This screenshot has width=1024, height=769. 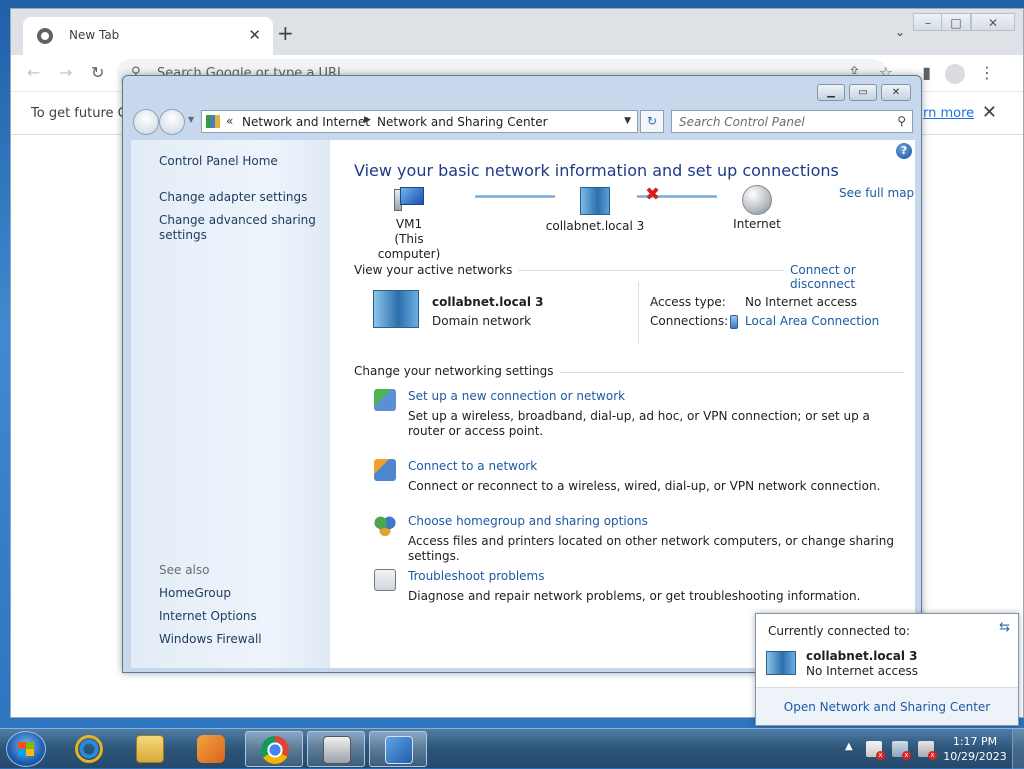 I want to click on window-close-button: ✕, so click(x=896, y=92).